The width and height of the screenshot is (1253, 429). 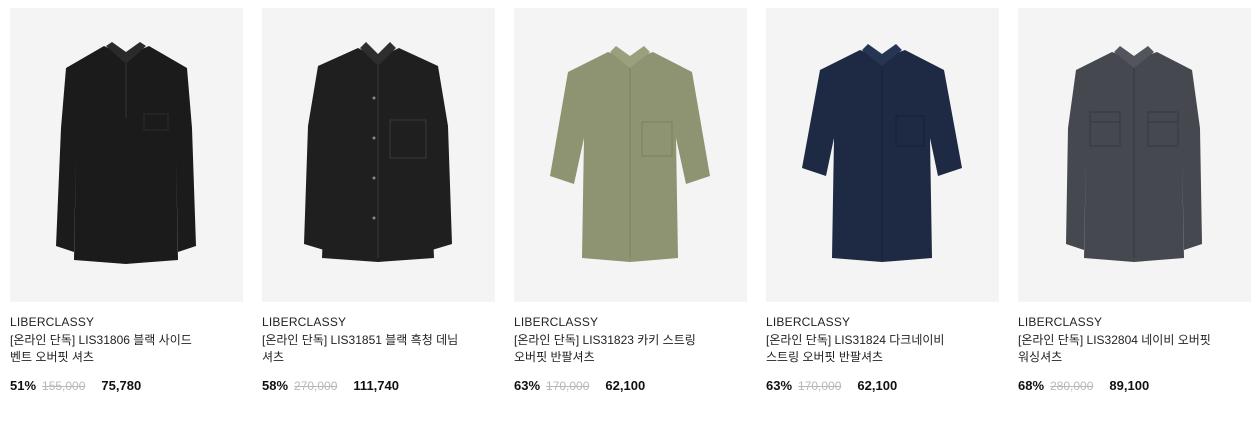 I want to click on price-row: 58% 270,000 111,740, so click(x=378, y=386).